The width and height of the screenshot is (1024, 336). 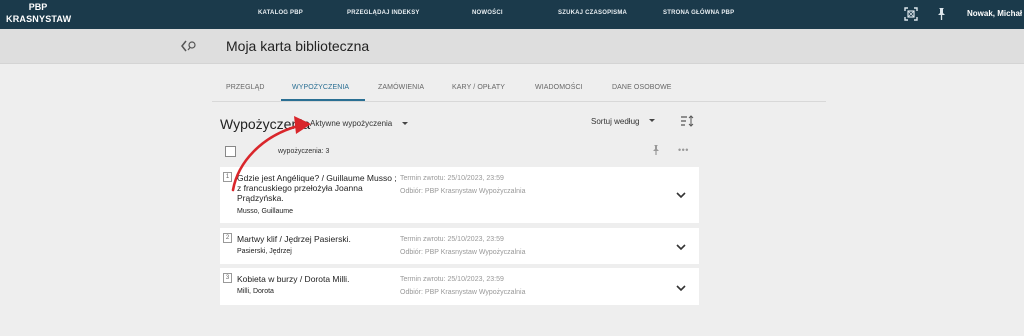 I want to click on loan-number-badge: 3, so click(x=227, y=278).